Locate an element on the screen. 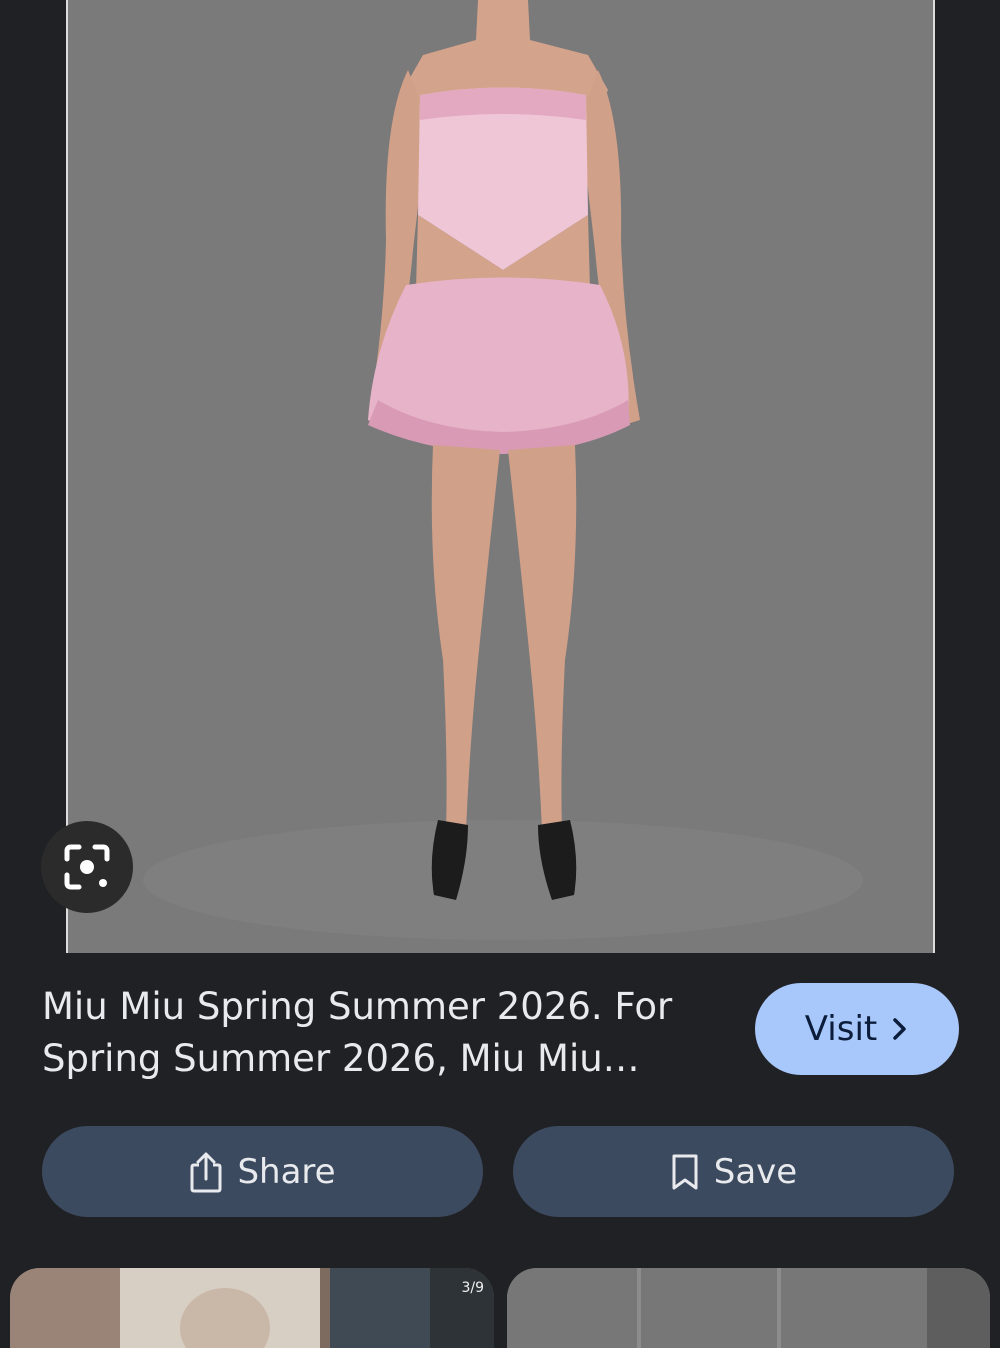  google-lens-icon is located at coordinates (87, 867).